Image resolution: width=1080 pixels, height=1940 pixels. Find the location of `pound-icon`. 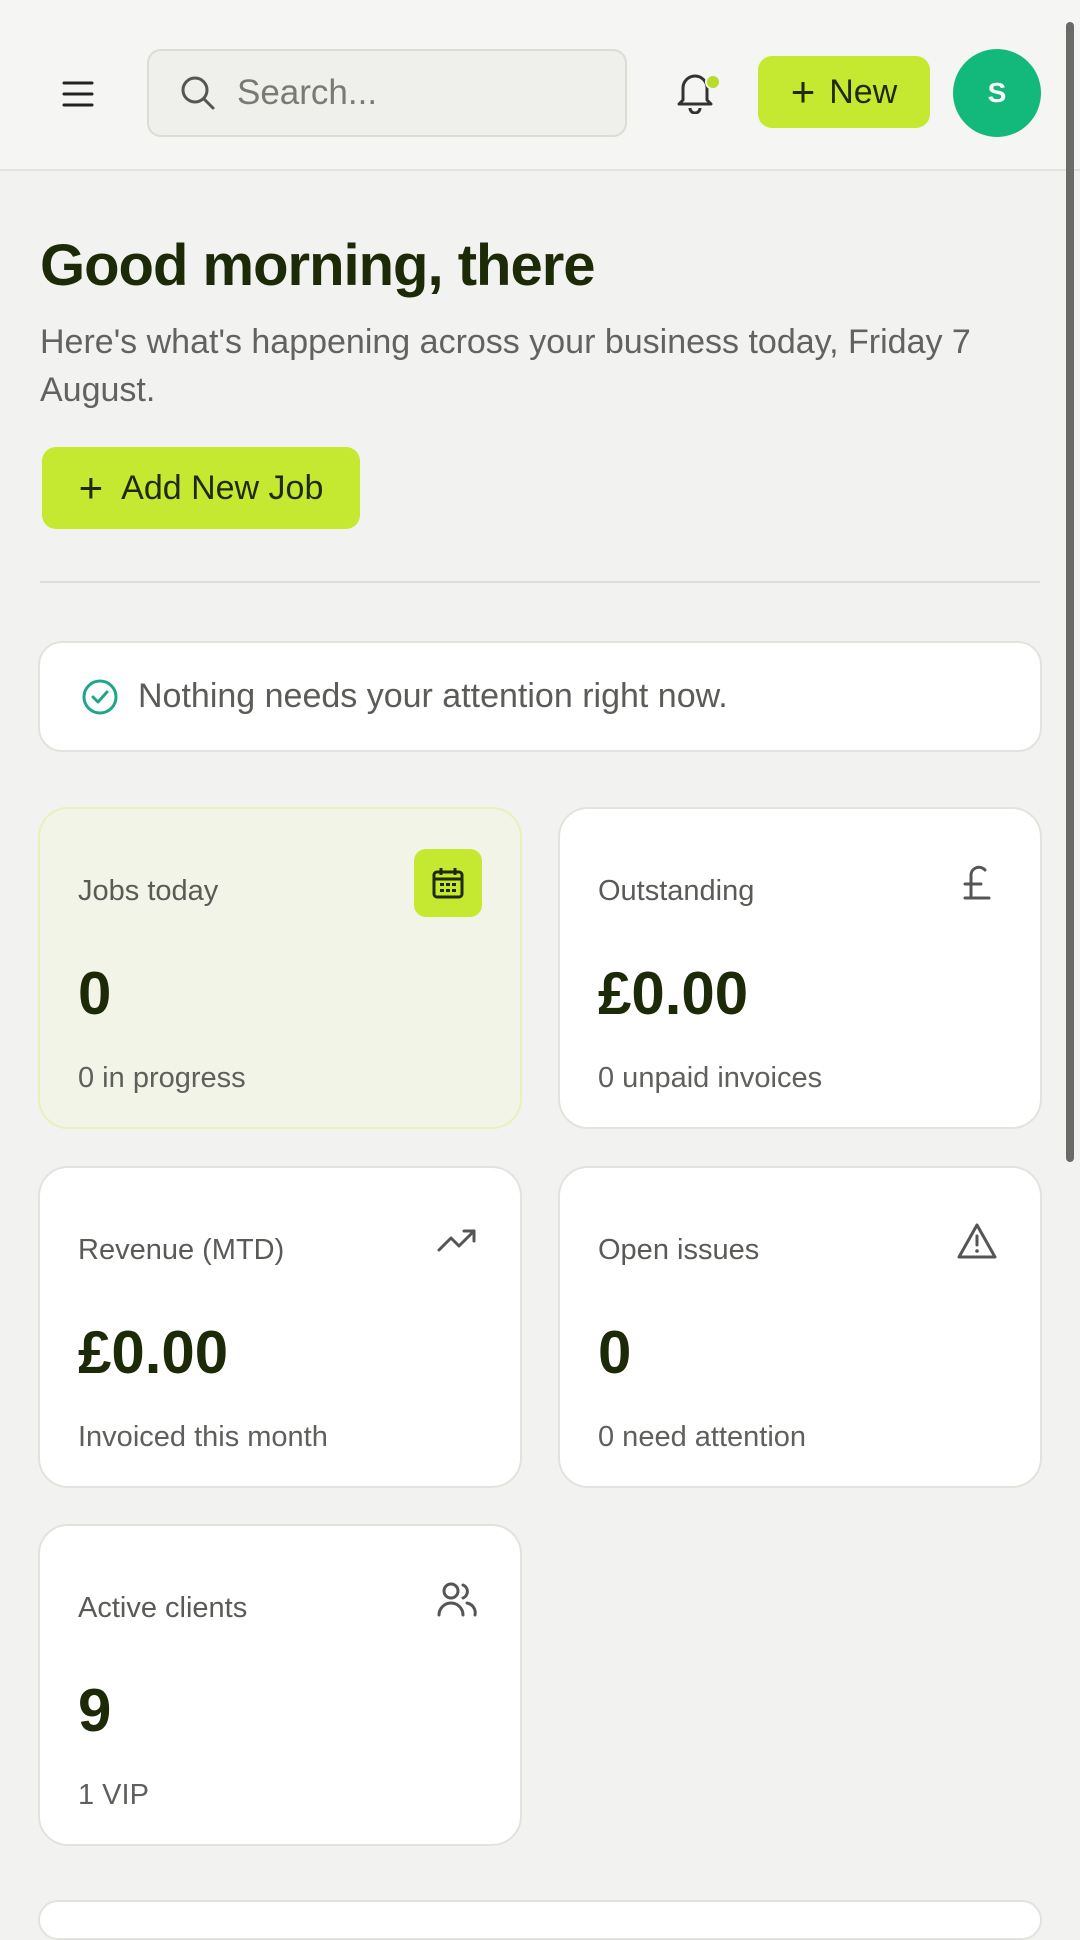

pound-icon is located at coordinates (977, 882).